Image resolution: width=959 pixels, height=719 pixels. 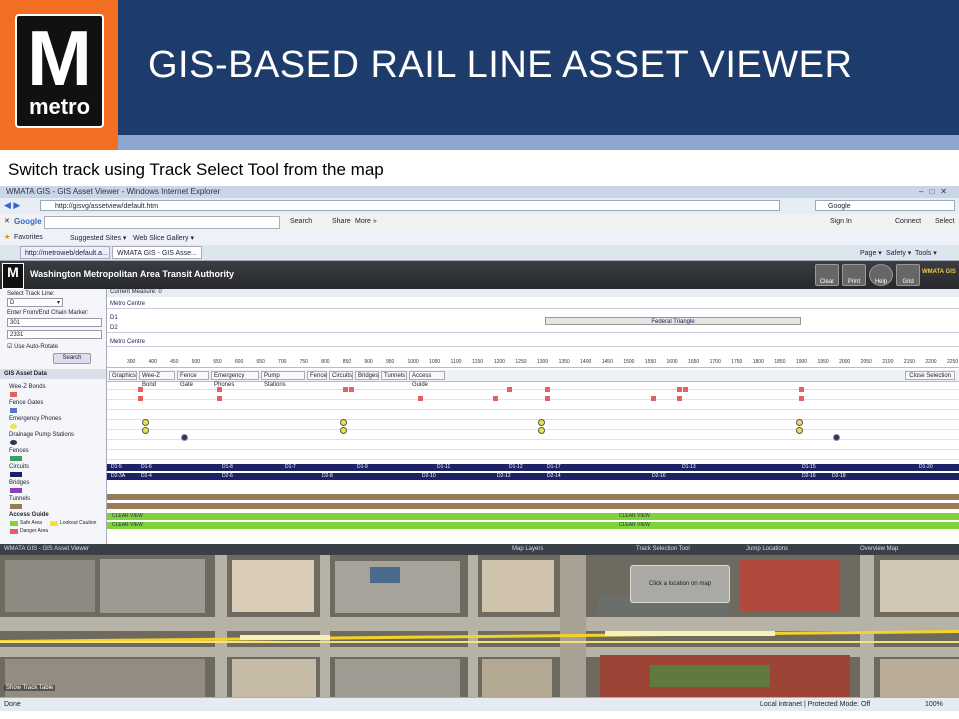 I want to click on tab-wee-z-bond: Wee-Z Bond, so click(x=157, y=379).